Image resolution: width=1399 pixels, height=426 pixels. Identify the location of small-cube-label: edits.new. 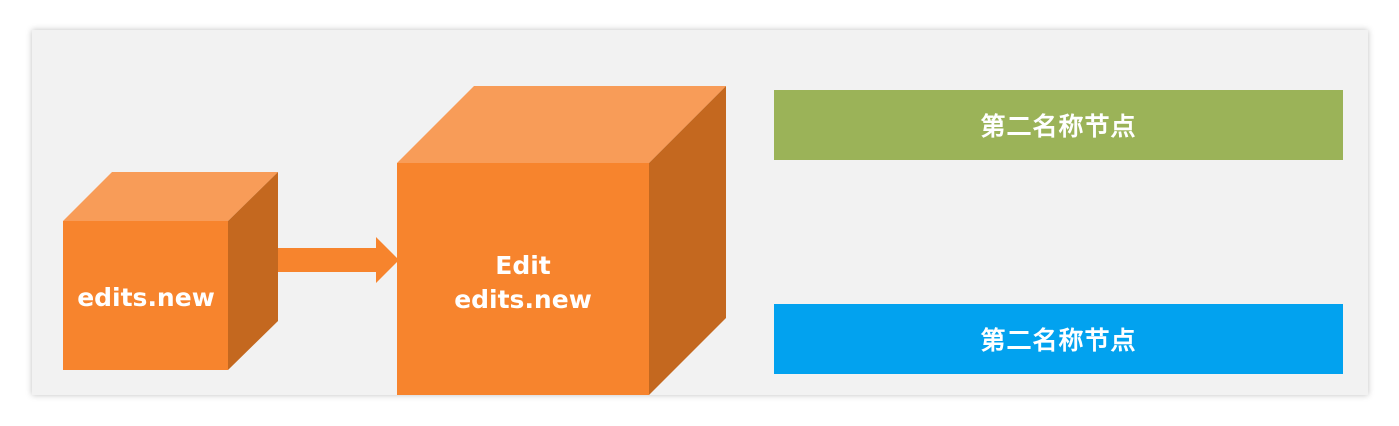
(146, 297).